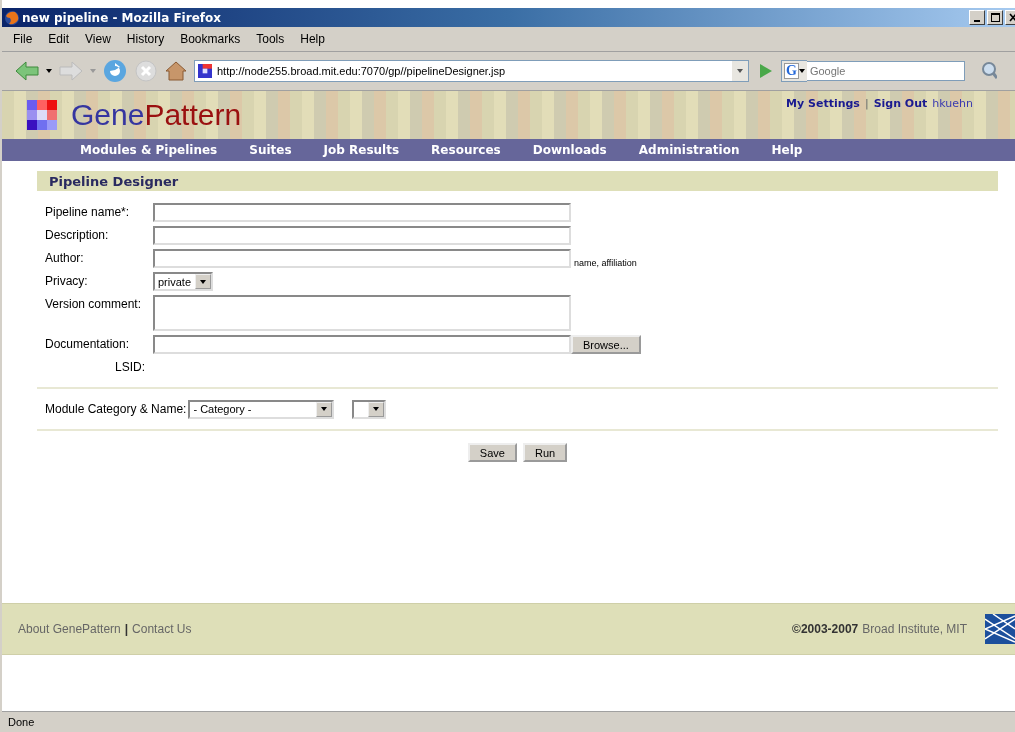 The height and width of the screenshot is (732, 1015). What do you see at coordinates (213, 39) in the screenshot?
I see `menu-item: Bookmarks` at bounding box center [213, 39].